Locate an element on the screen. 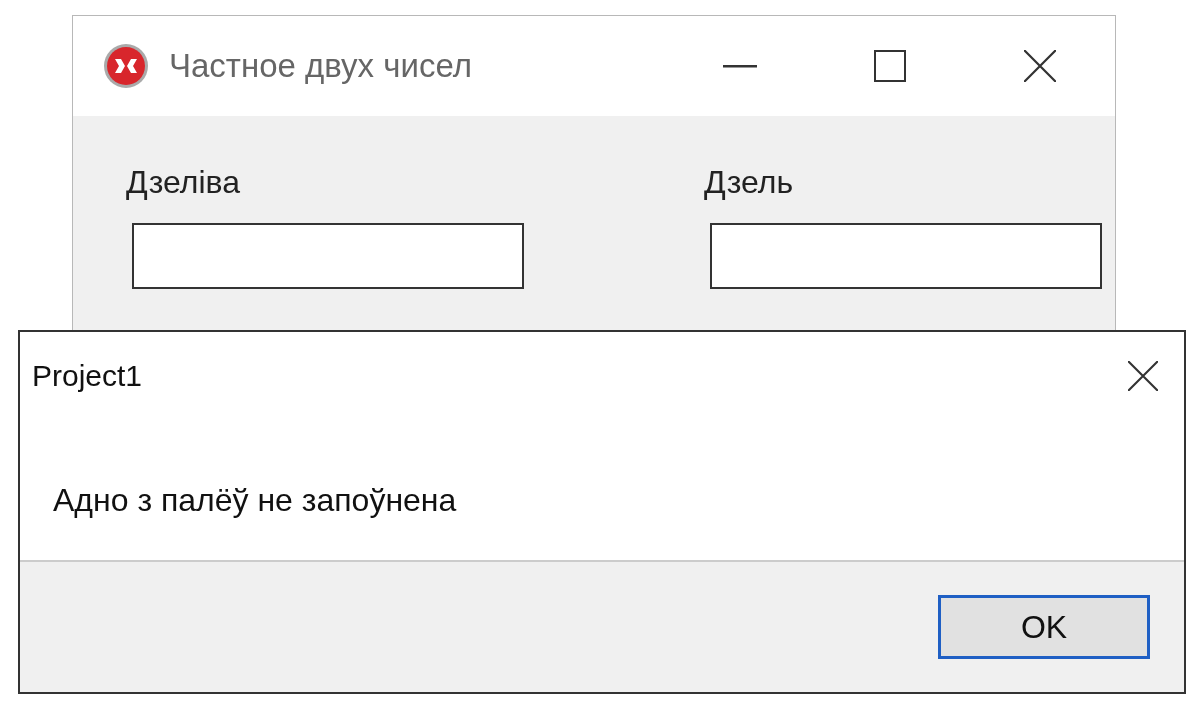  window-title: Частное двух чисел is located at coordinates (321, 66).